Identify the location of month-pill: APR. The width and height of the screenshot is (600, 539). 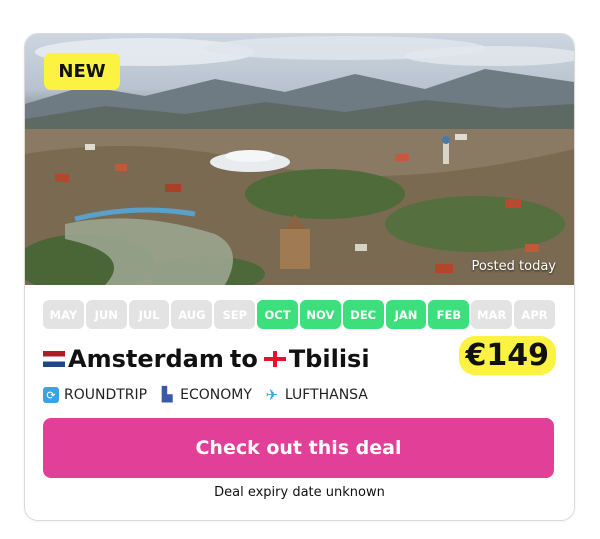
(534, 314).